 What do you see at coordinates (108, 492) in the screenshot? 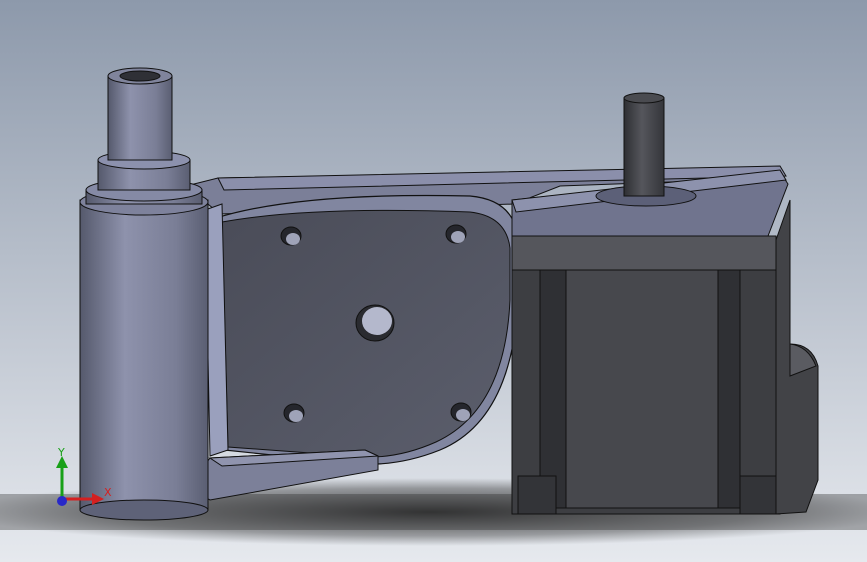
I see `x-axis-label: X` at bounding box center [108, 492].